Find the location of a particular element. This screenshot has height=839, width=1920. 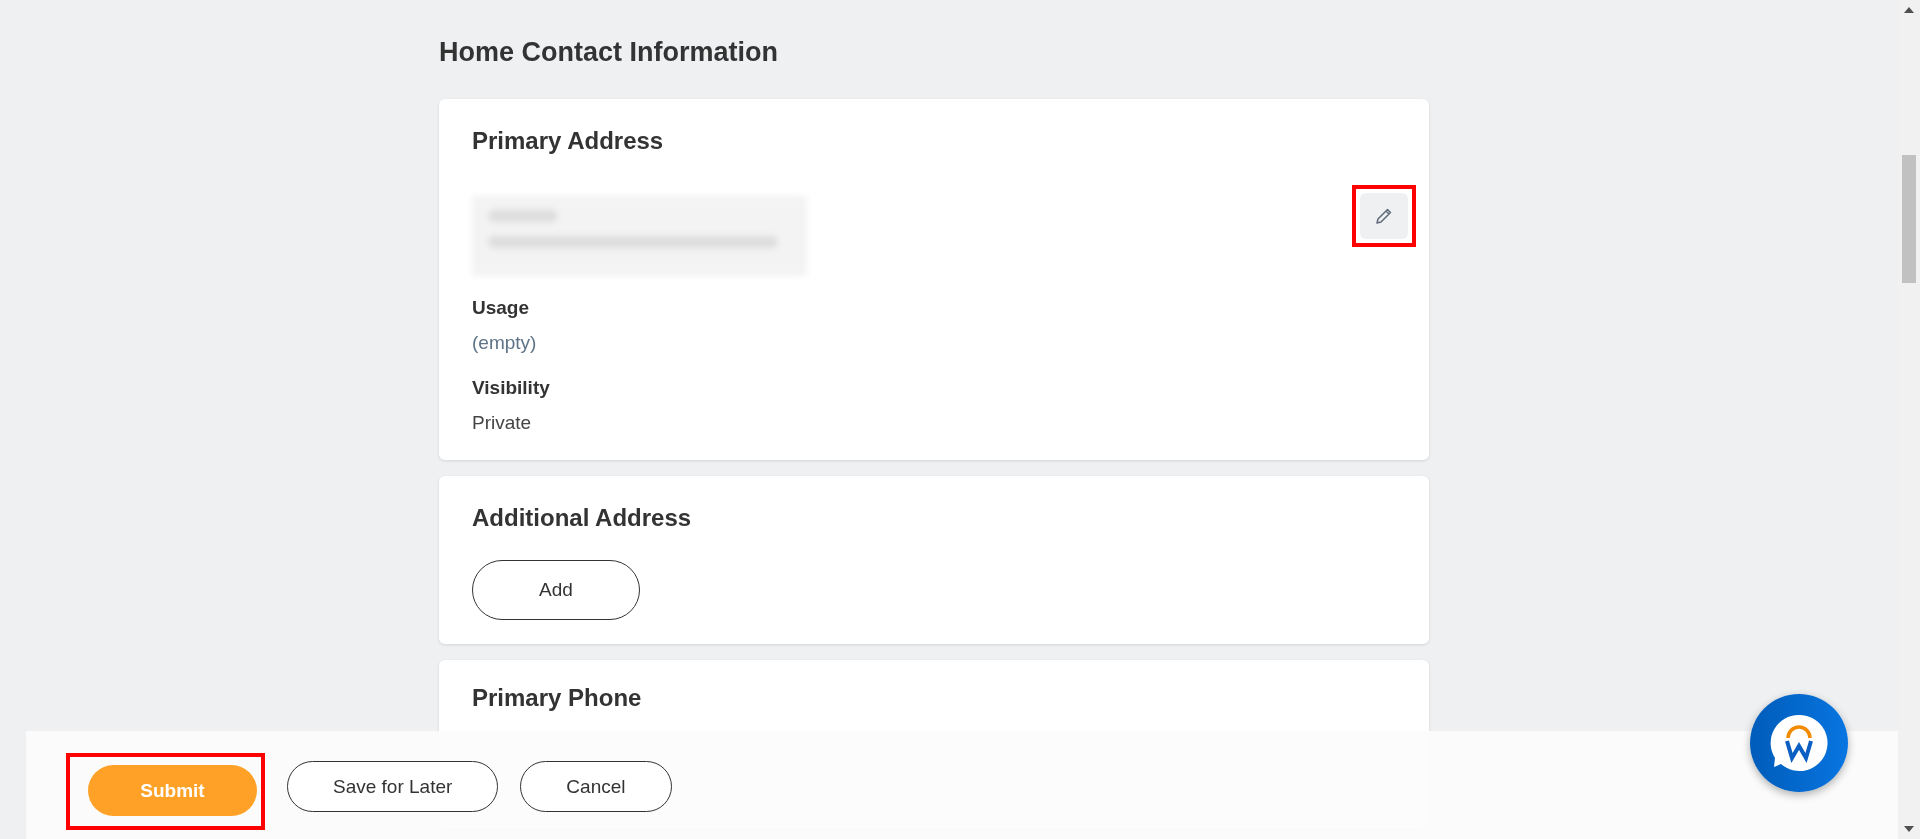

action-button: Save for Later is located at coordinates (393, 786).